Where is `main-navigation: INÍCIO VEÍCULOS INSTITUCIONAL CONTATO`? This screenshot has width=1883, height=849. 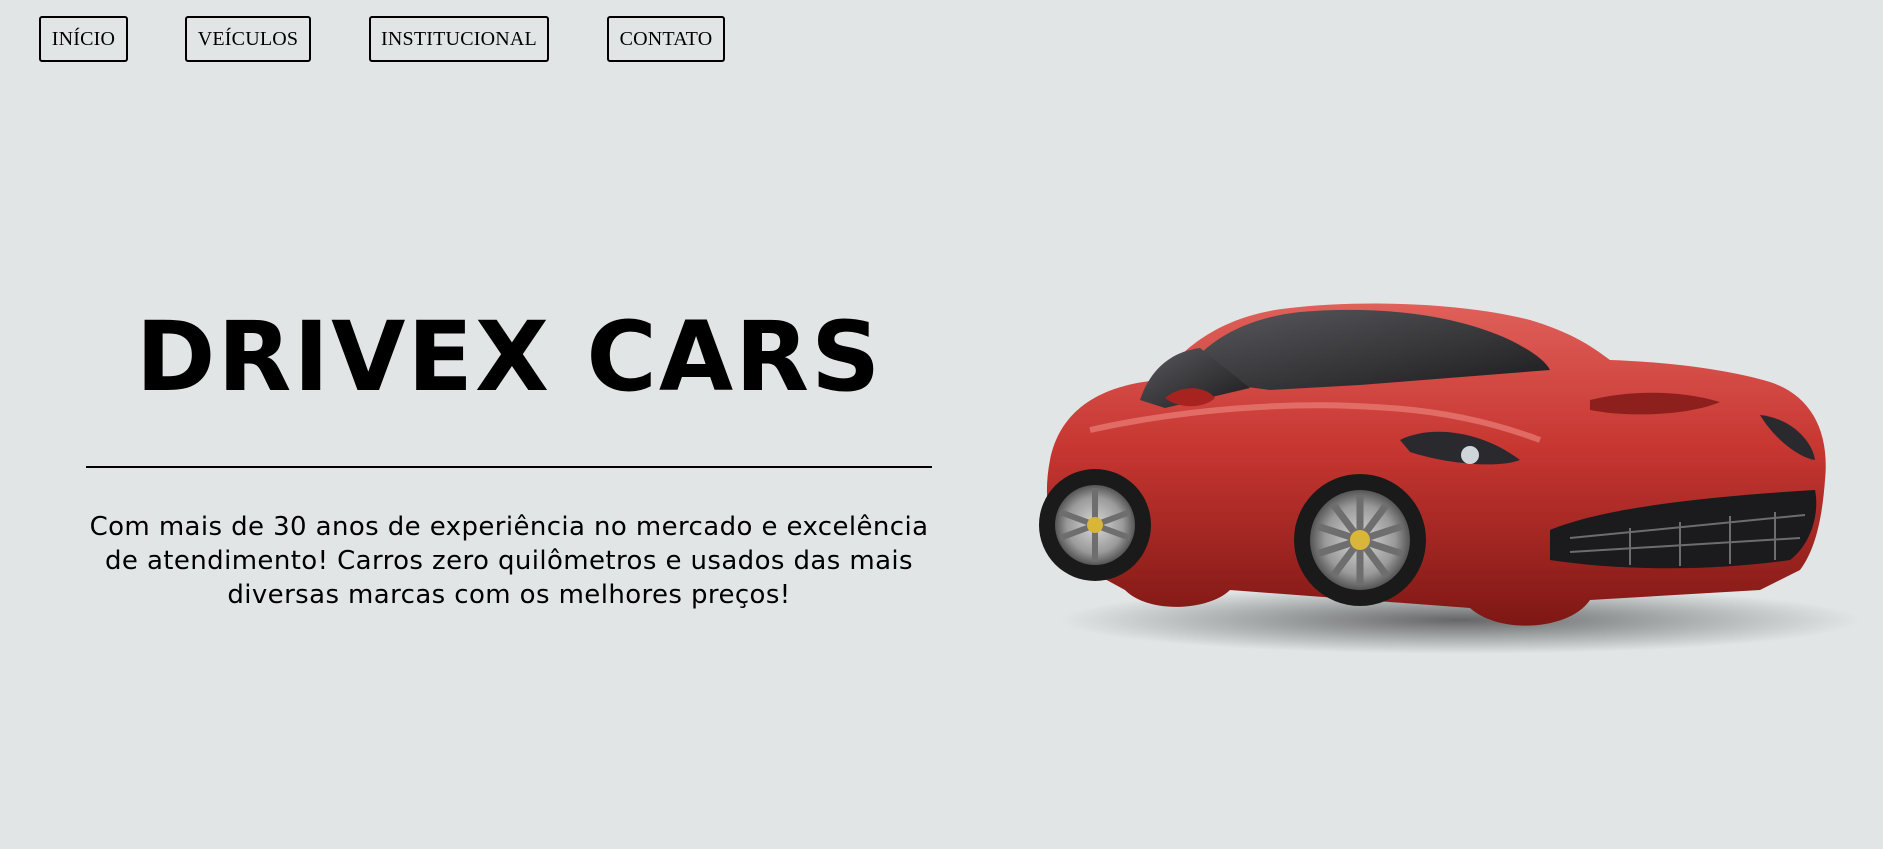 main-navigation: INÍCIO VEÍCULOS INSTITUCIONAL CONTATO is located at coordinates (941, 41).